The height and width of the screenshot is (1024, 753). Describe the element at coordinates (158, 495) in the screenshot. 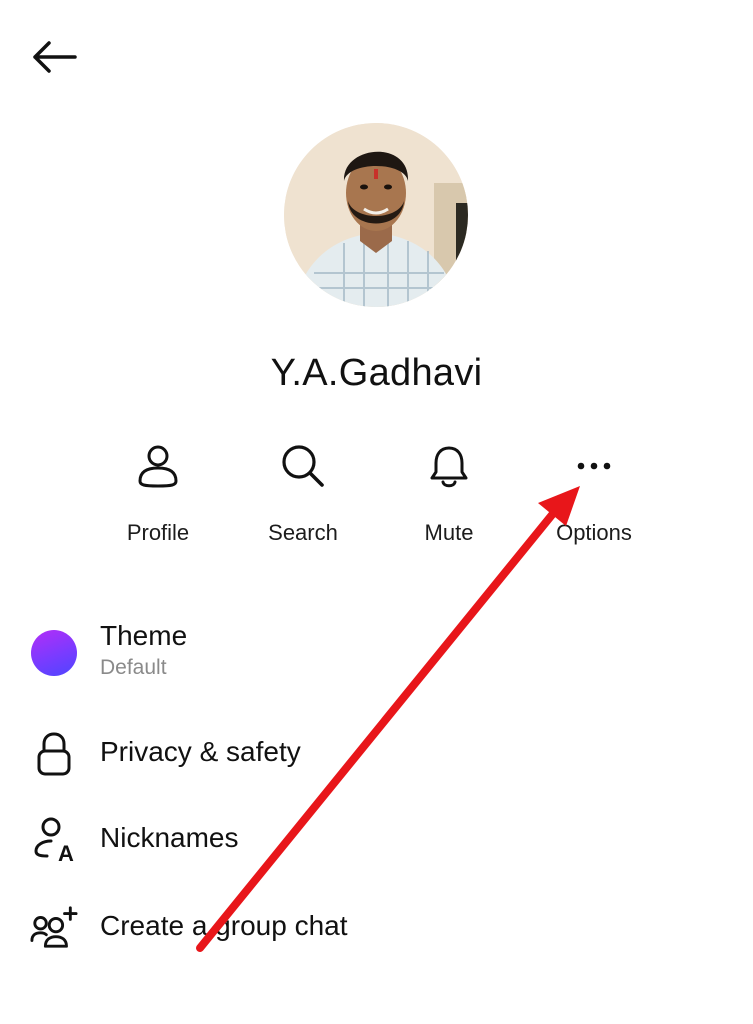

I see `profile-button: Profile` at that location.